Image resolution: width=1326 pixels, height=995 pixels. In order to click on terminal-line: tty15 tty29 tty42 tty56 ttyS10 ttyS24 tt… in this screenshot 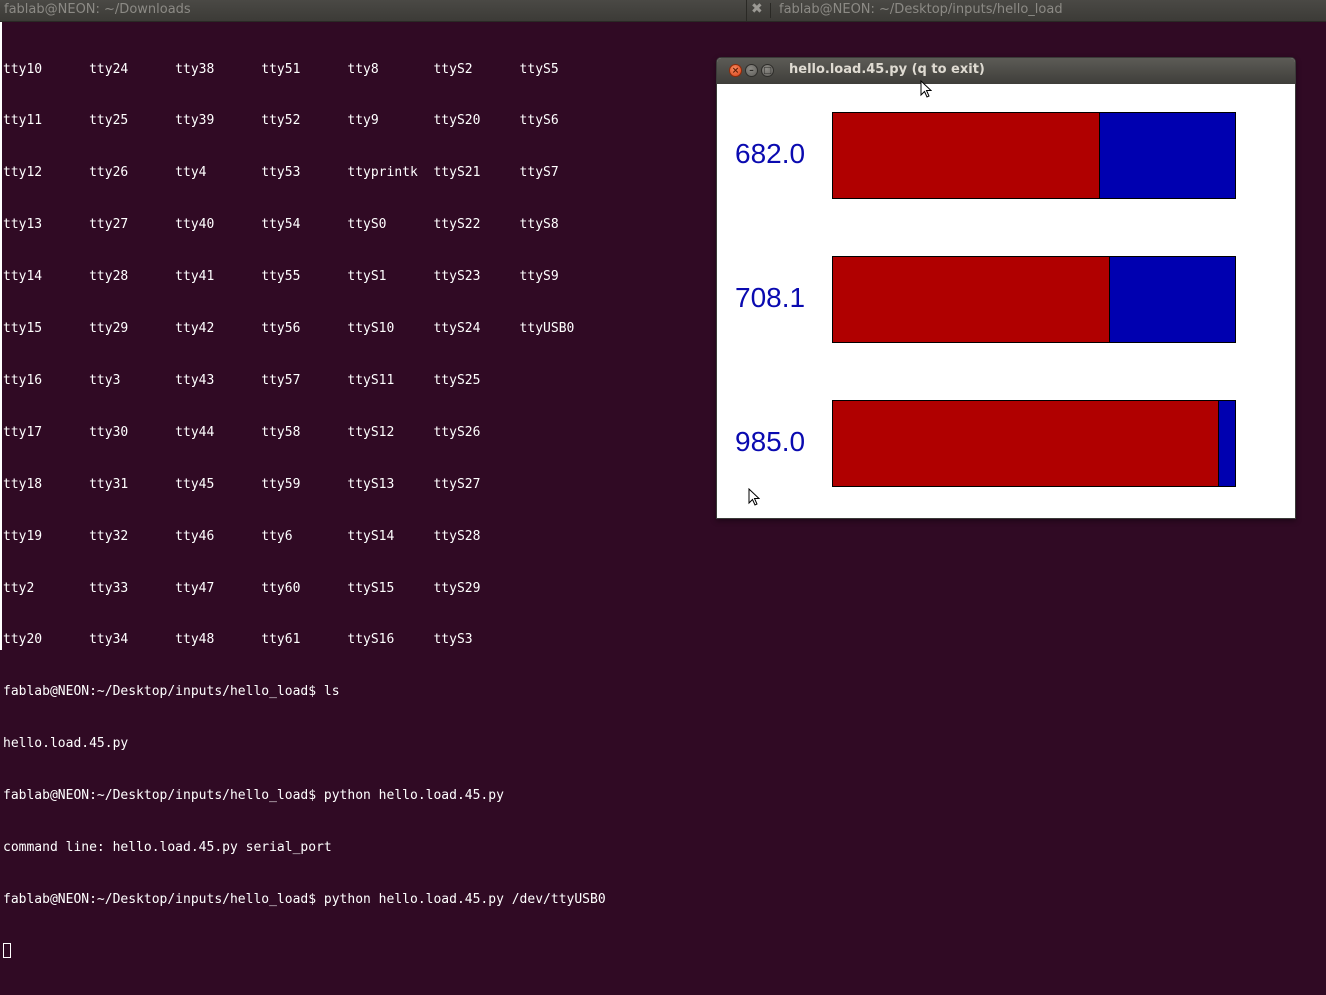, I will do `click(289, 329)`.